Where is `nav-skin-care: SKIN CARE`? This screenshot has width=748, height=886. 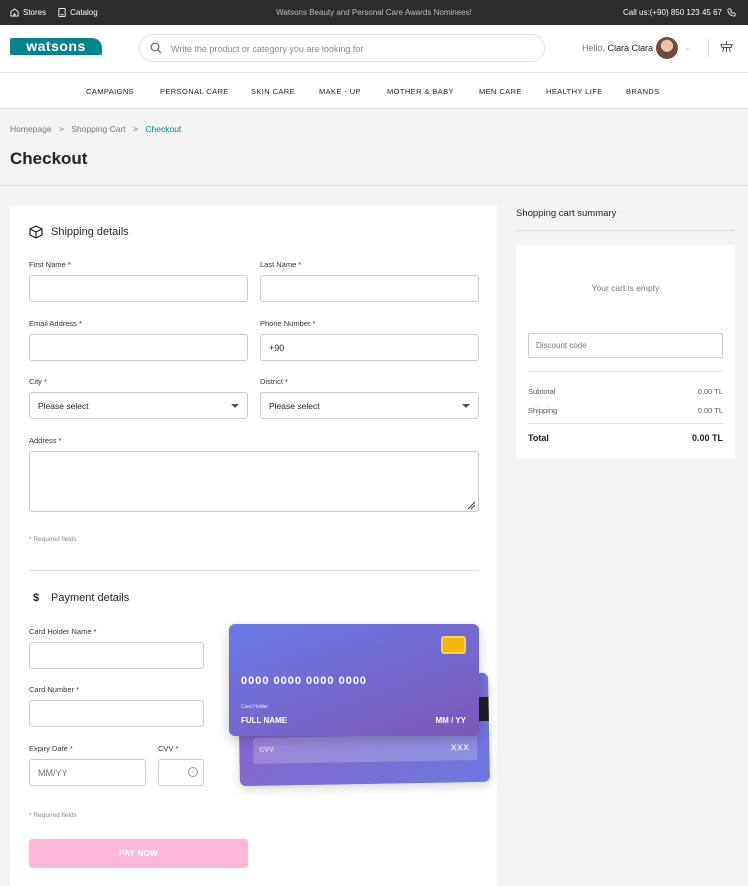
nav-skin-care: SKIN CARE is located at coordinates (273, 91).